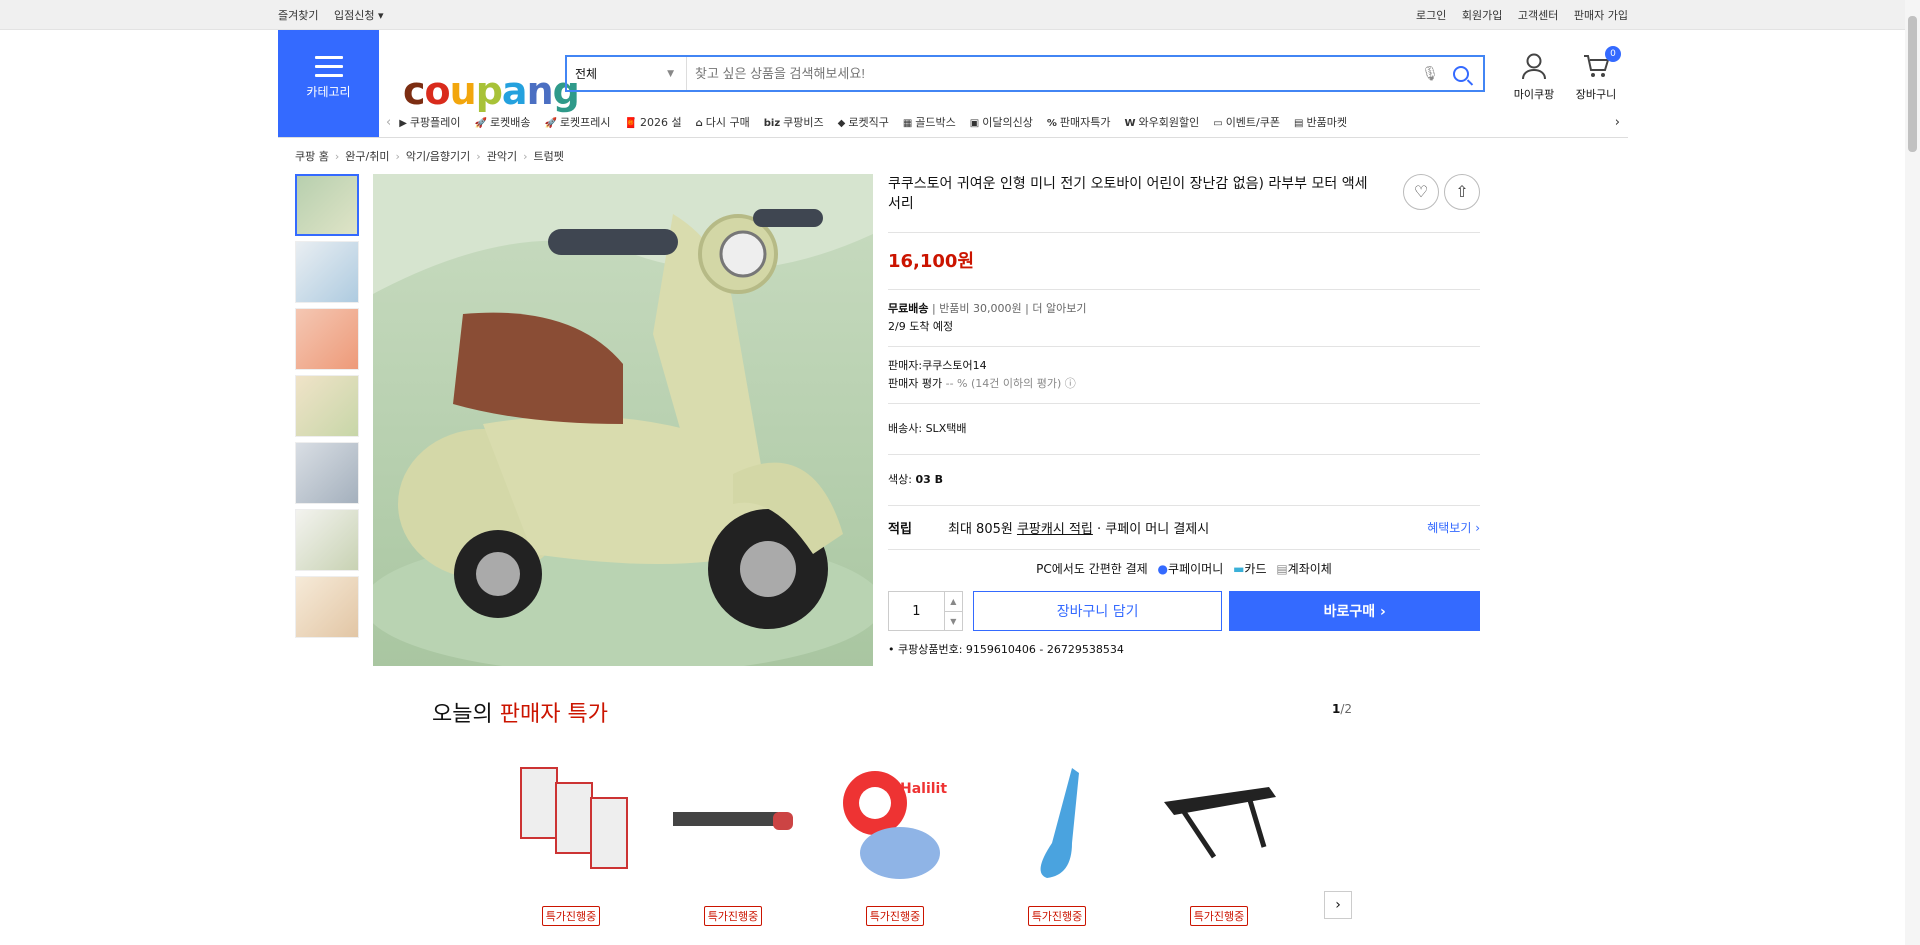  I want to click on quantity-input: 1, so click(916, 611).